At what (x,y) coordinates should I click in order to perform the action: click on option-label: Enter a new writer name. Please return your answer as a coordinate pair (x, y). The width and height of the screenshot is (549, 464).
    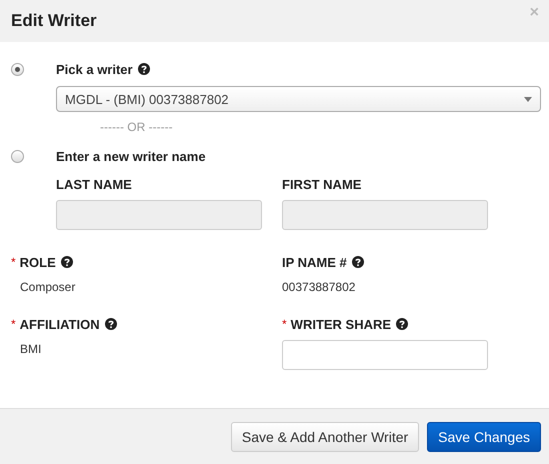
    Looking at the image, I should click on (131, 156).